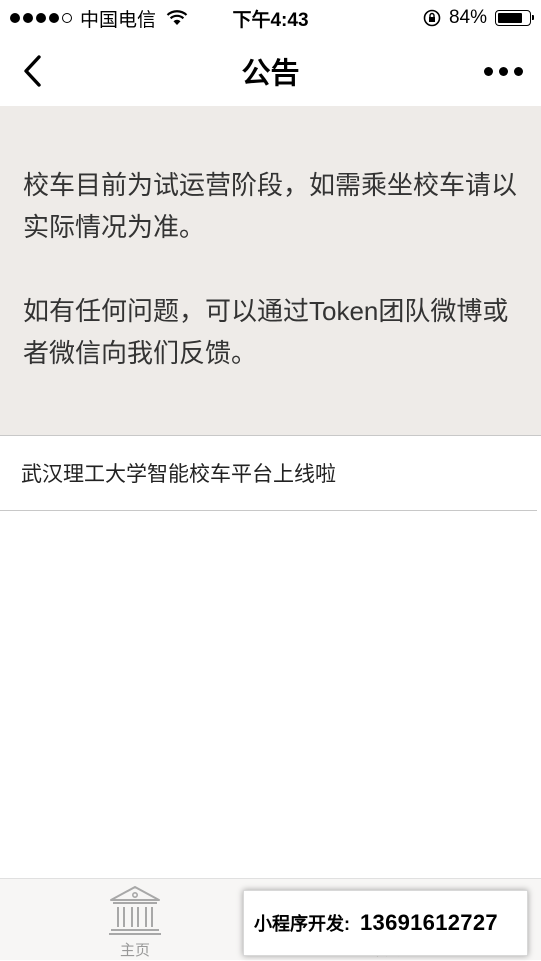 This screenshot has width=541, height=961. I want to click on battery-fill, so click(510, 18).